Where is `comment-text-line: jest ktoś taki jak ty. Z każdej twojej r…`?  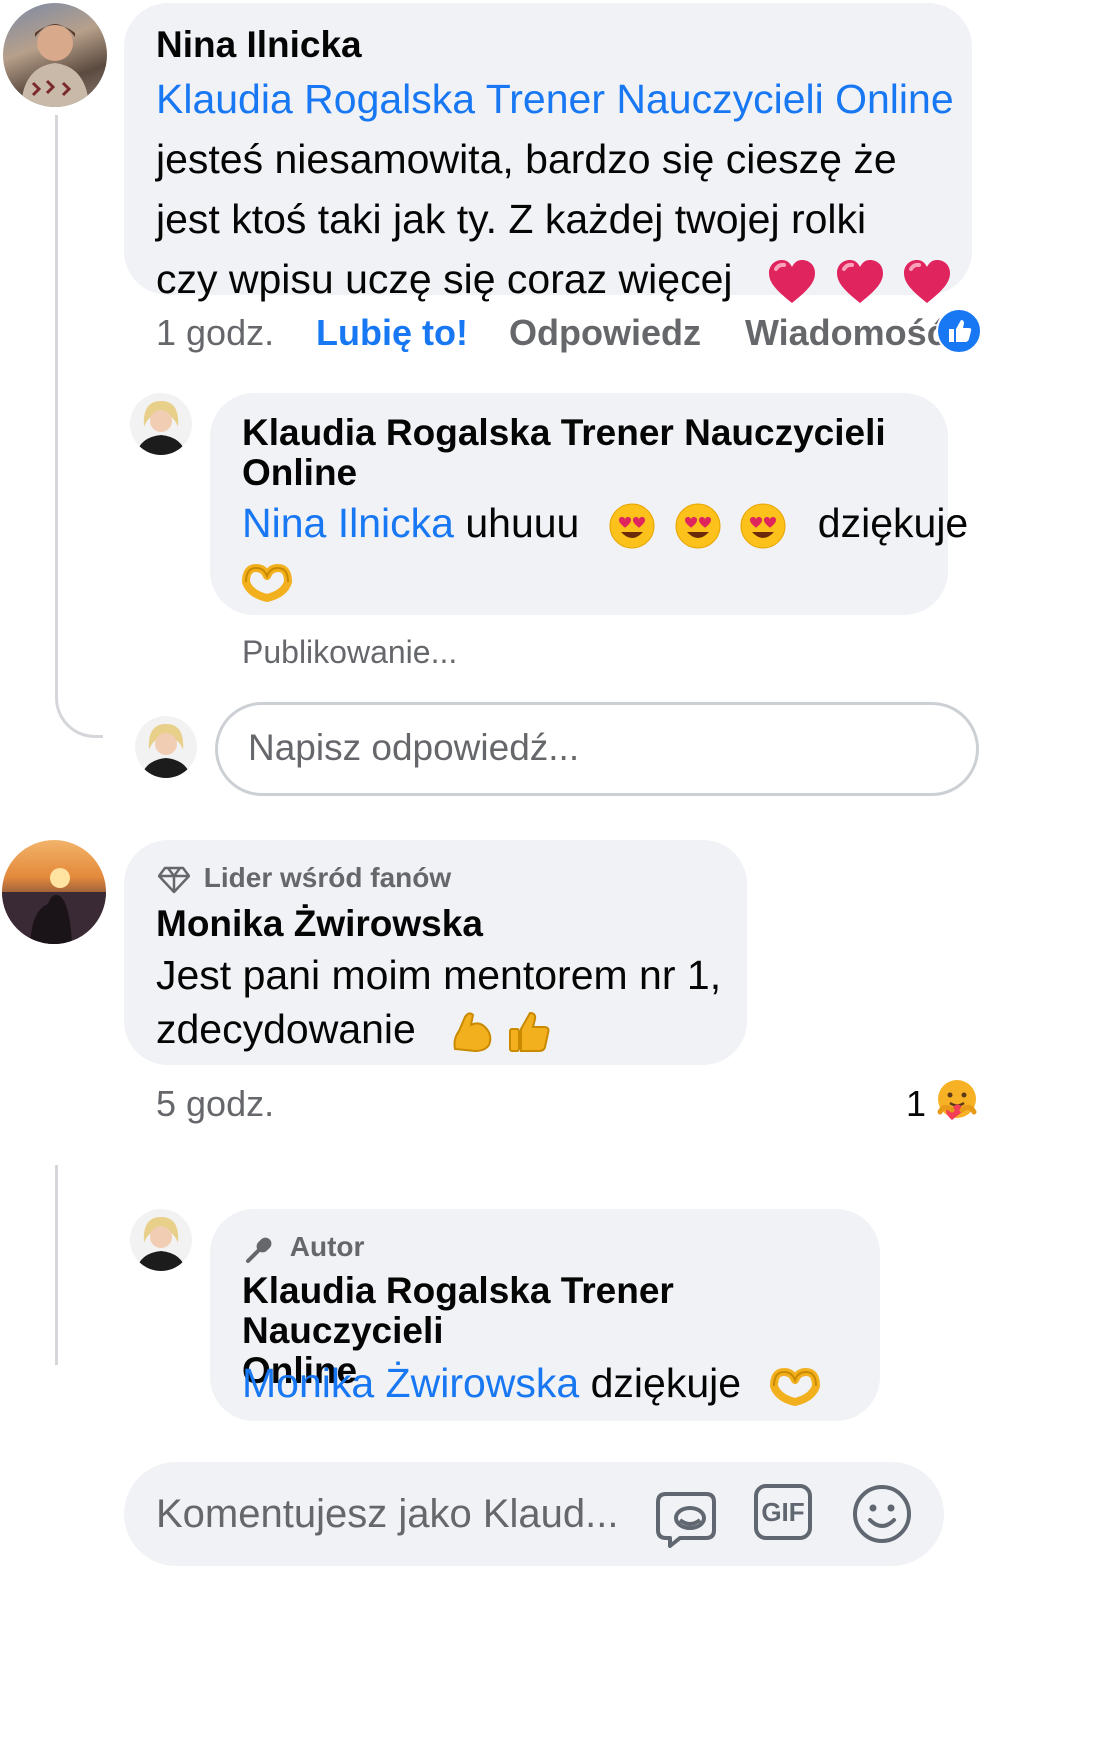
comment-text-line: jest ktoś taki jak ty. Z każdej twojej r… is located at coordinates (511, 219).